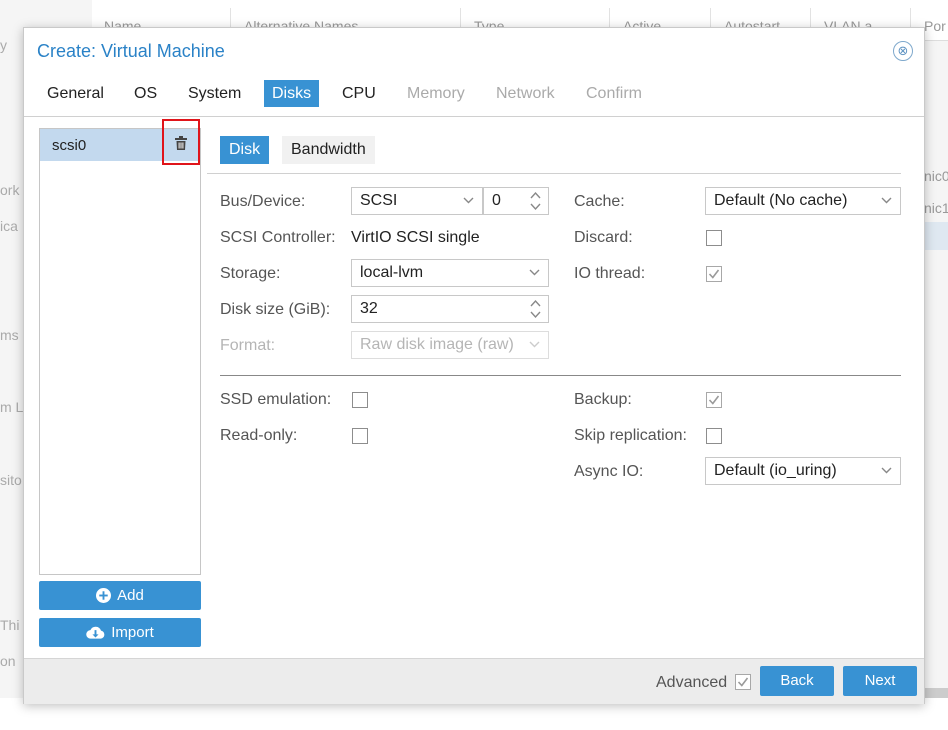 The width and height of the screenshot is (948, 730). What do you see at coordinates (417, 201) in the screenshot?
I see `bus-select: SCSI` at bounding box center [417, 201].